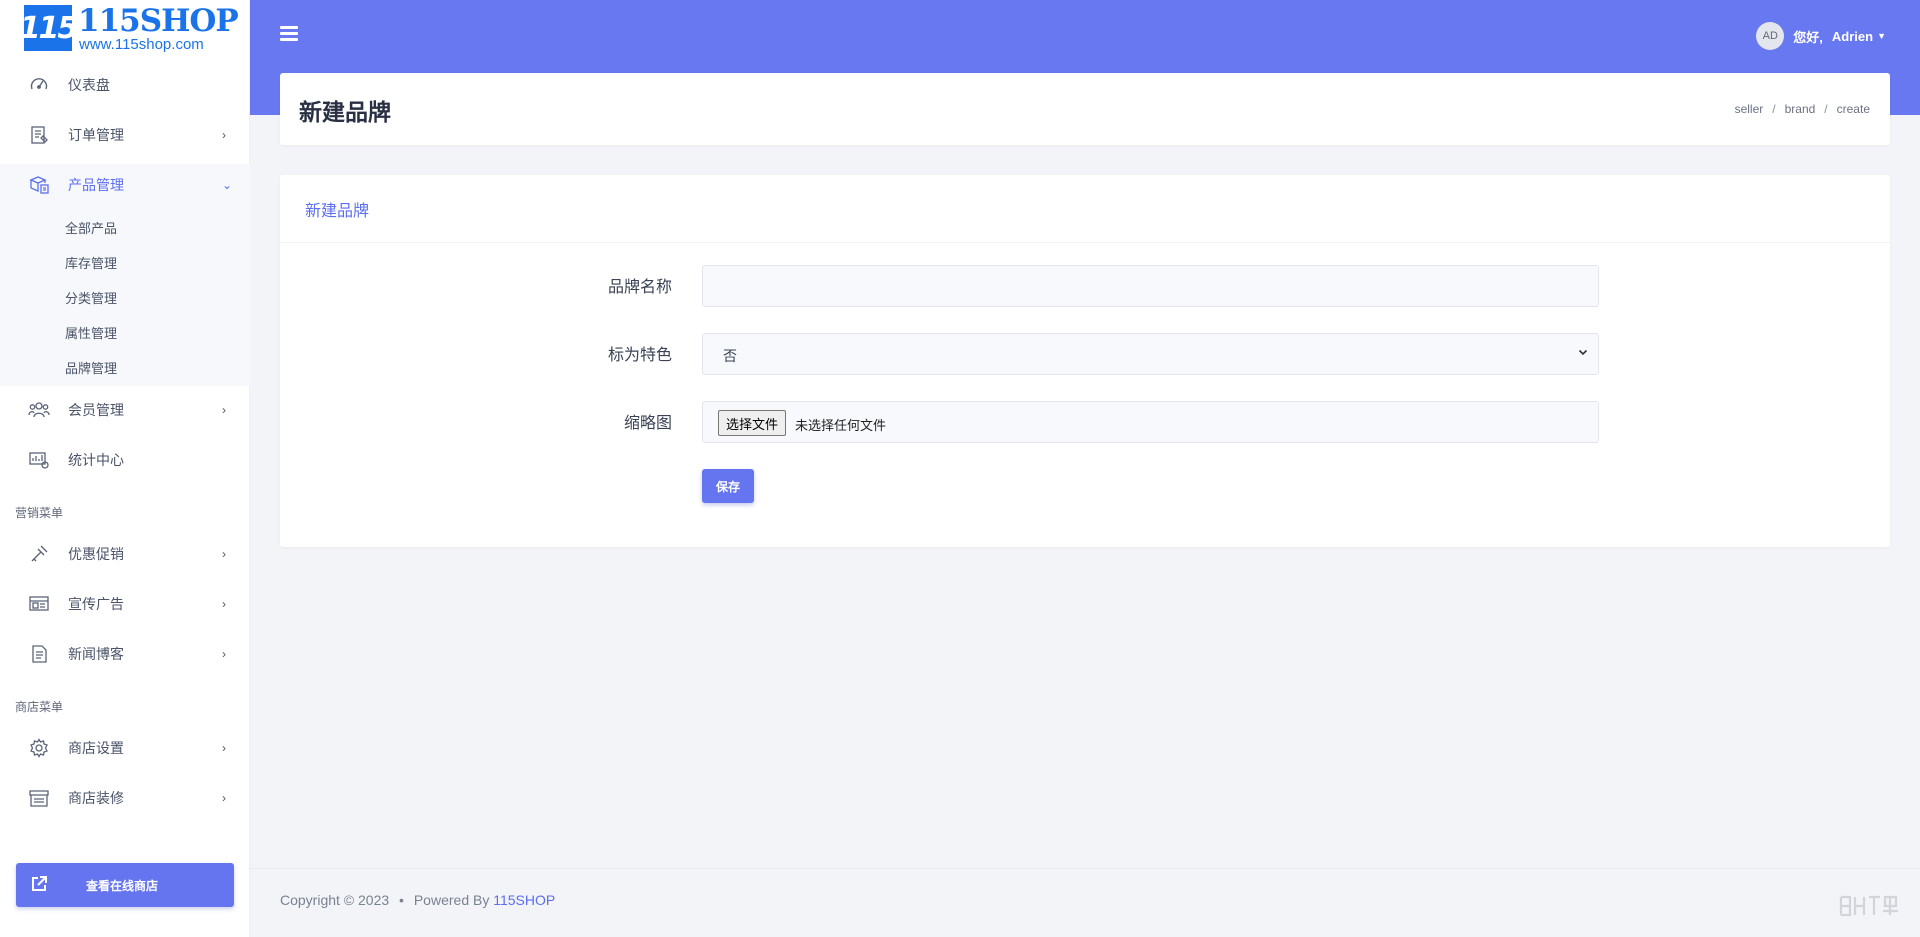 The width and height of the screenshot is (1920, 937). I want to click on sidebar-item-shop-settings: 商店设置 ›, so click(125, 748).